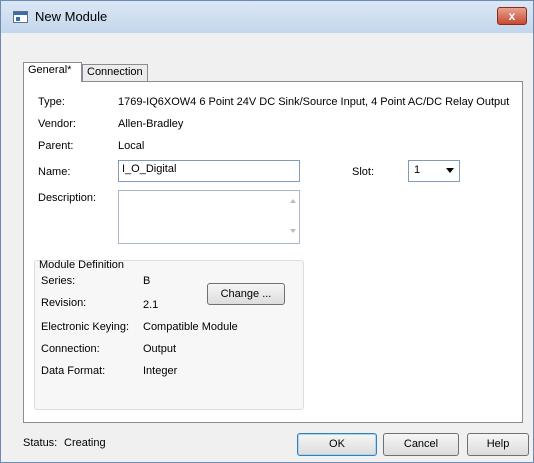  Describe the element at coordinates (64, 303) in the screenshot. I see `revision-label: Revision:` at that location.